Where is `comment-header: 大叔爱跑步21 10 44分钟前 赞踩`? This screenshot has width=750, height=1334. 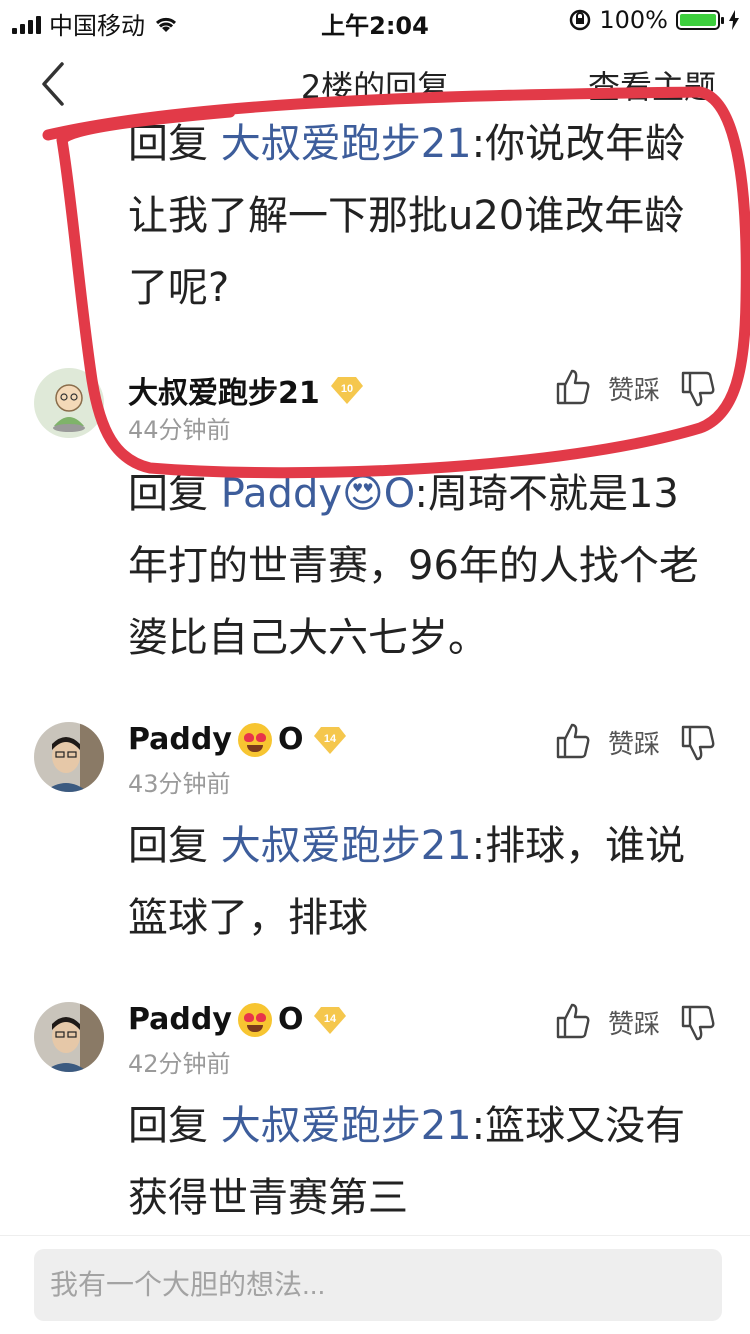
comment-header: 大叔爱跑步21 10 44分钟前 赞踩 is located at coordinates (375, 413).